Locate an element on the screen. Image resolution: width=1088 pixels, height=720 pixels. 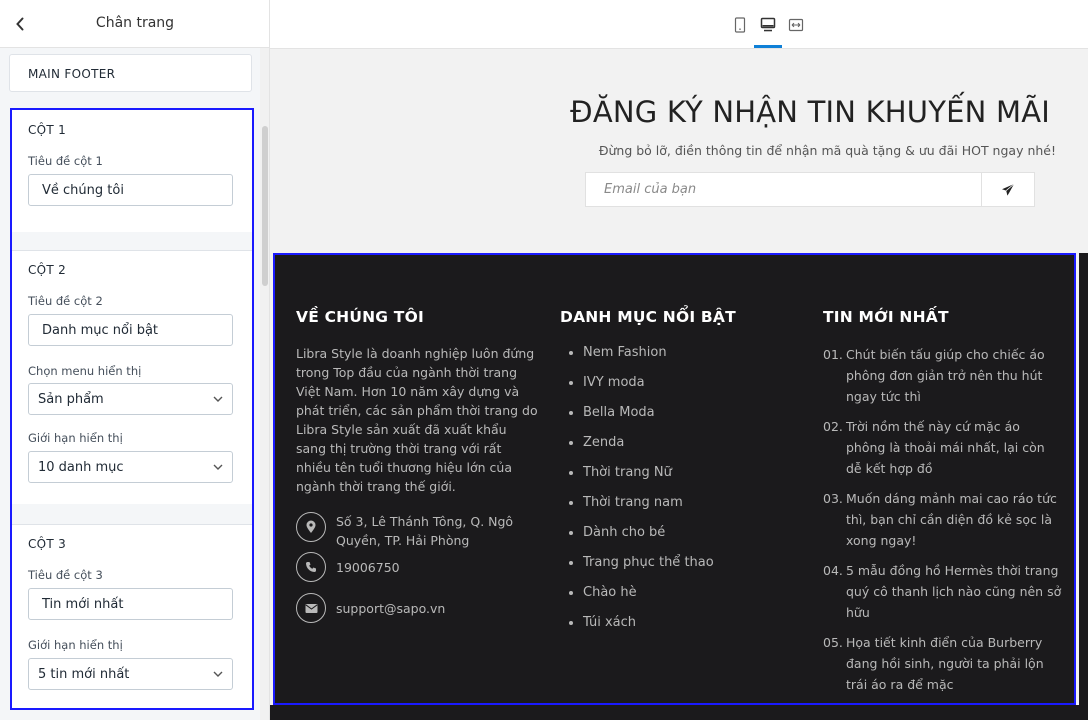
fullwidth-icon is located at coordinates (796, 25).